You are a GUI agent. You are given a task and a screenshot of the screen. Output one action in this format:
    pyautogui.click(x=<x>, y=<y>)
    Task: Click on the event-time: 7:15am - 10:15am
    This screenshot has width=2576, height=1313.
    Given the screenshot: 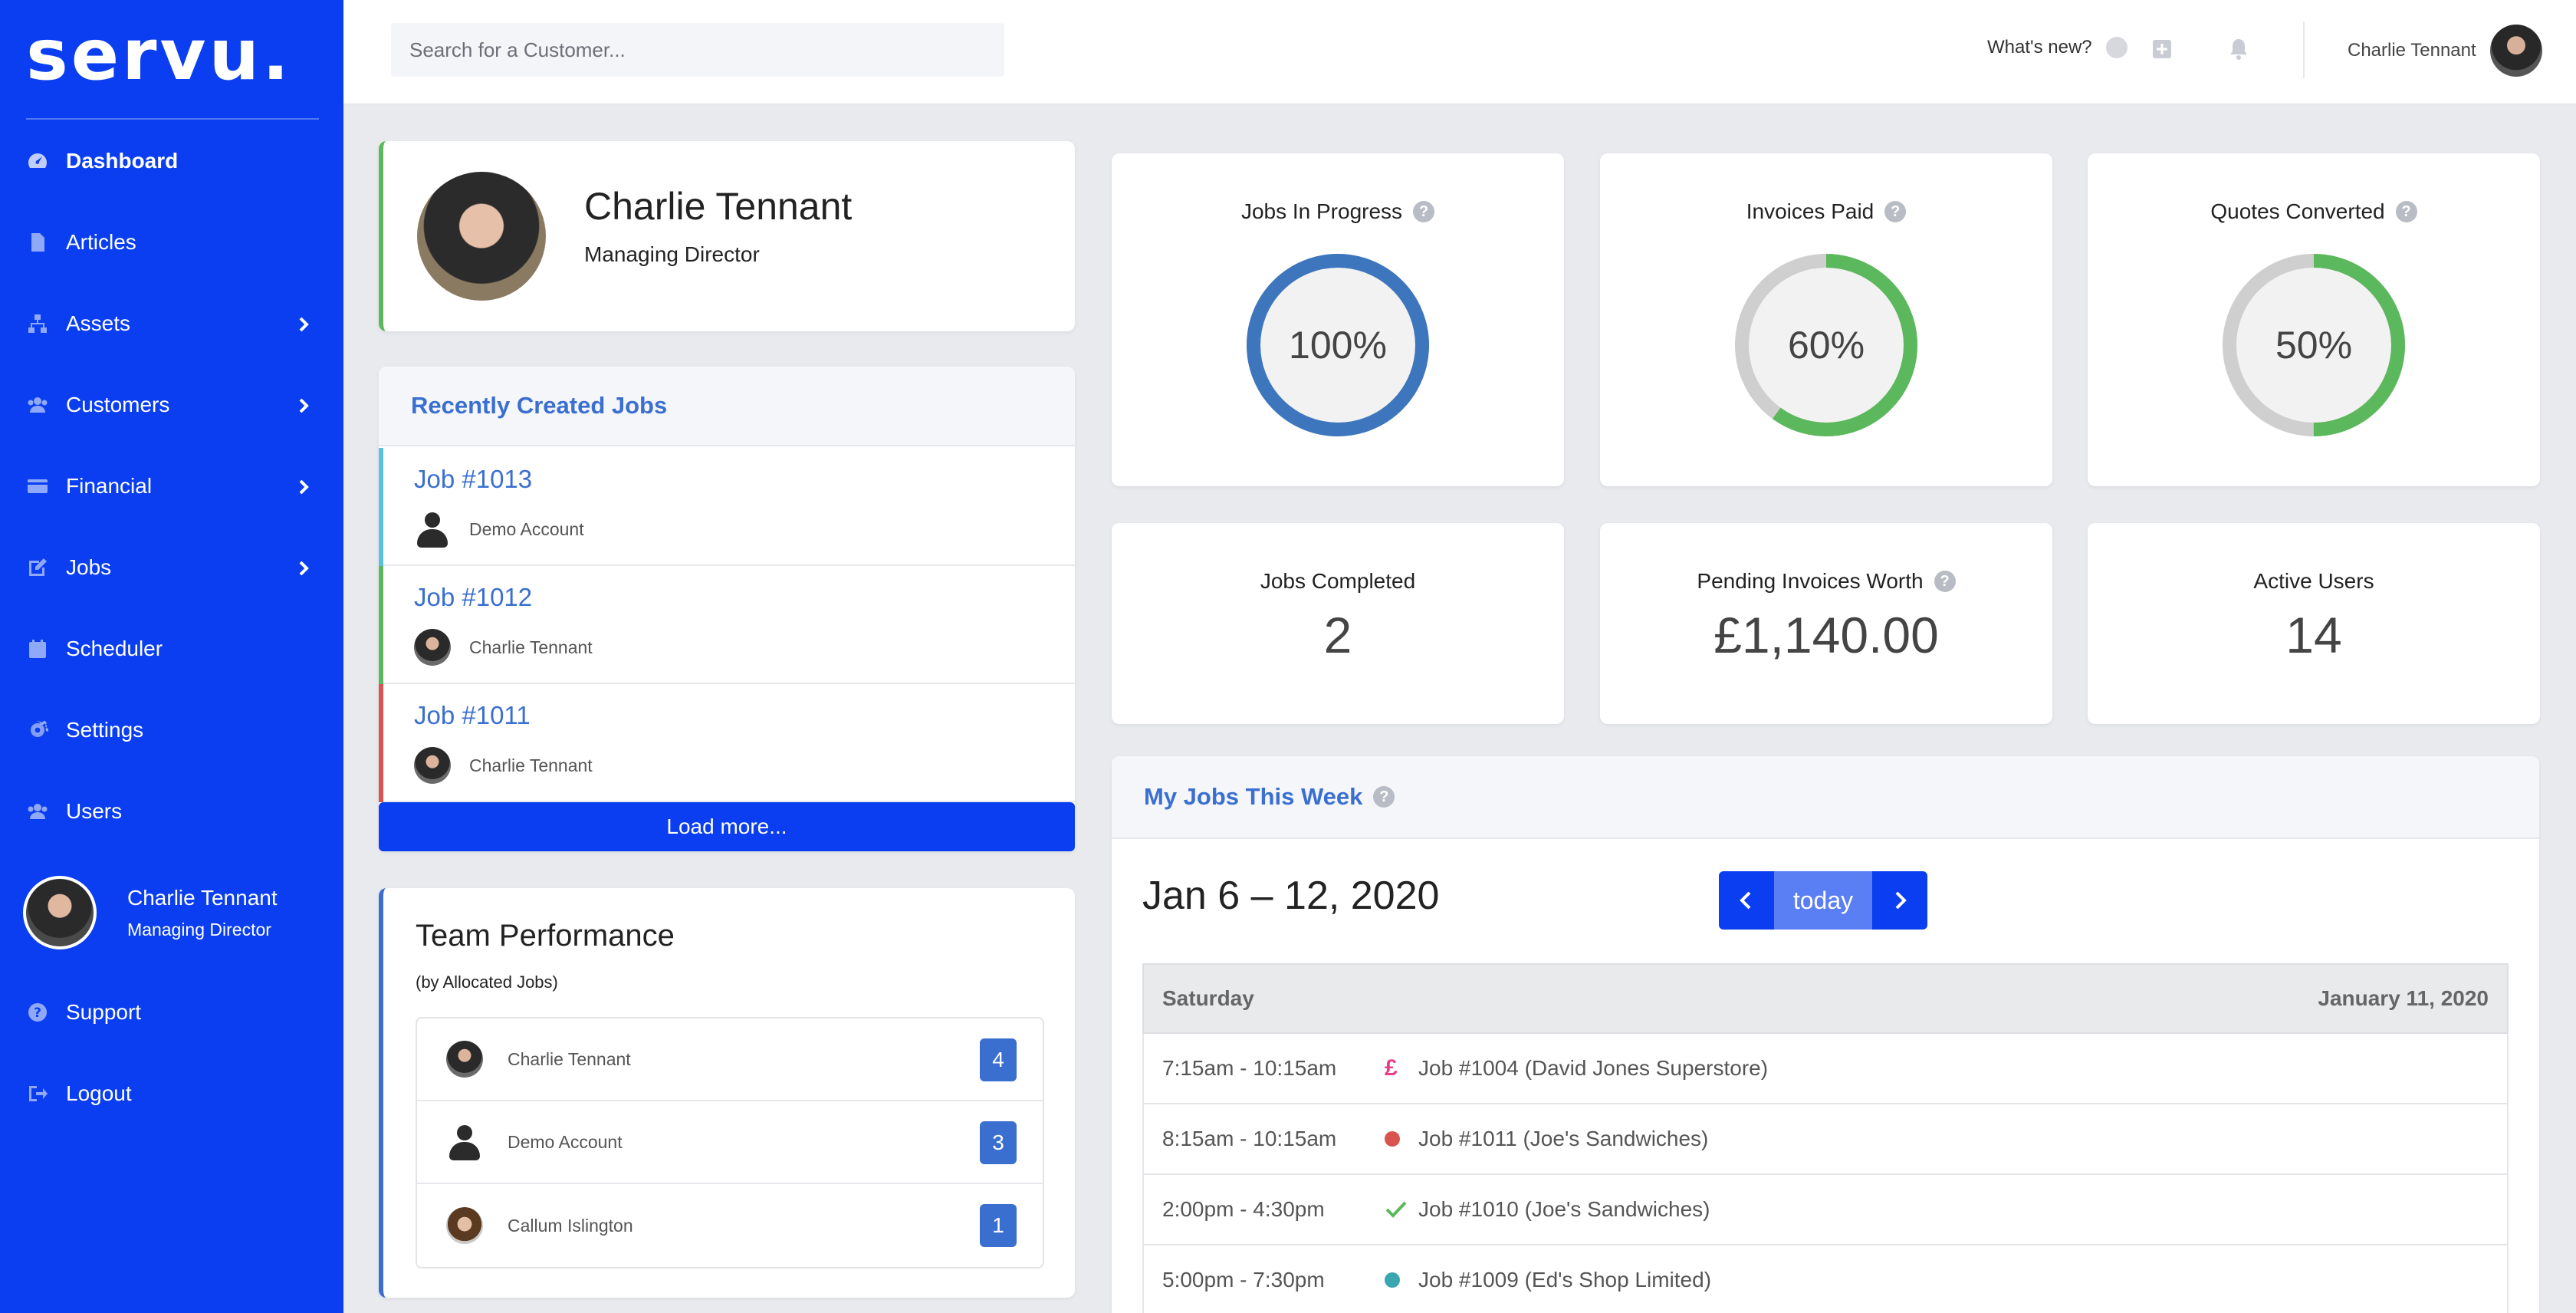 What is the action you would take?
    pyautogui.click(x=1250, y=1068)
    